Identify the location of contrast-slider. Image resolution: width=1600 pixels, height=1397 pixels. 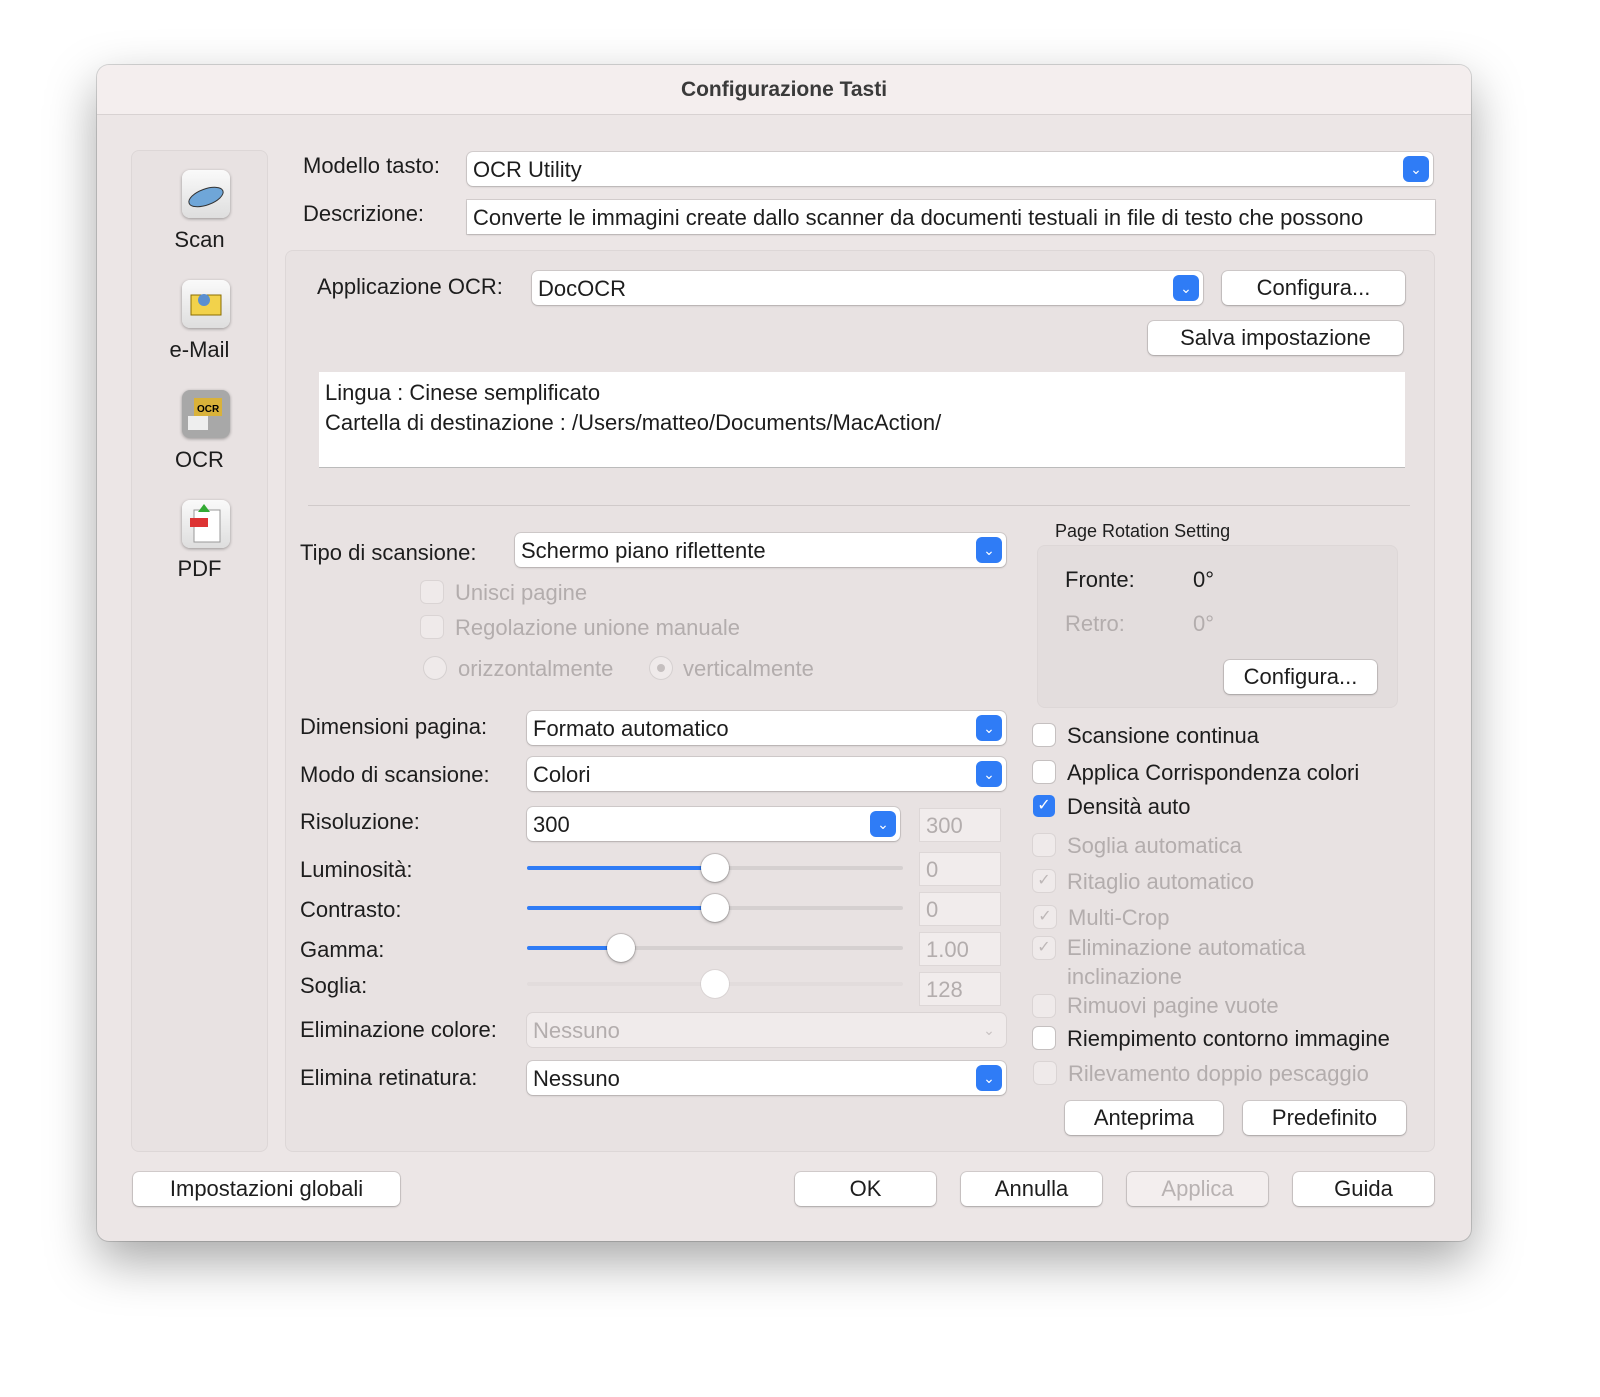
(715, 908).